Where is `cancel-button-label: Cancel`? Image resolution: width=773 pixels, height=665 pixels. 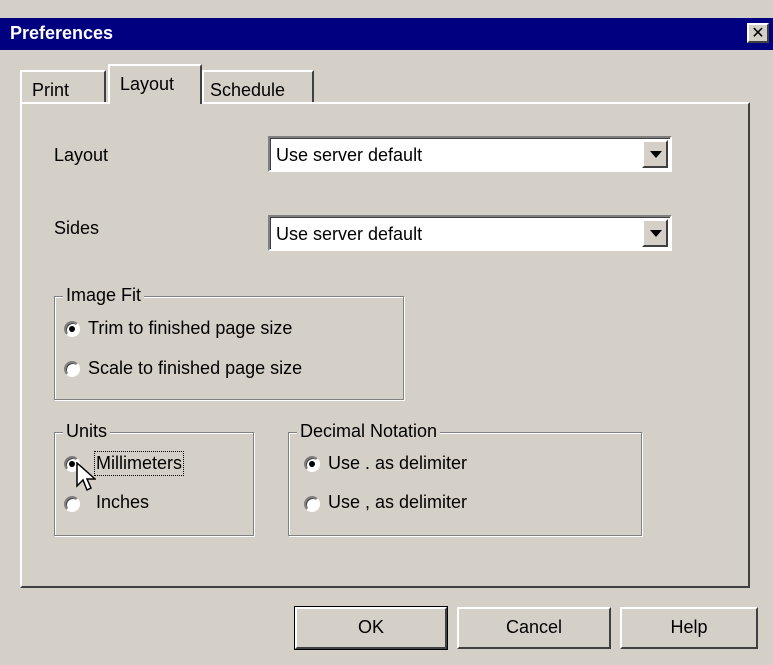
cancel-button-label: Cancel is located at coordinates (534, 627).